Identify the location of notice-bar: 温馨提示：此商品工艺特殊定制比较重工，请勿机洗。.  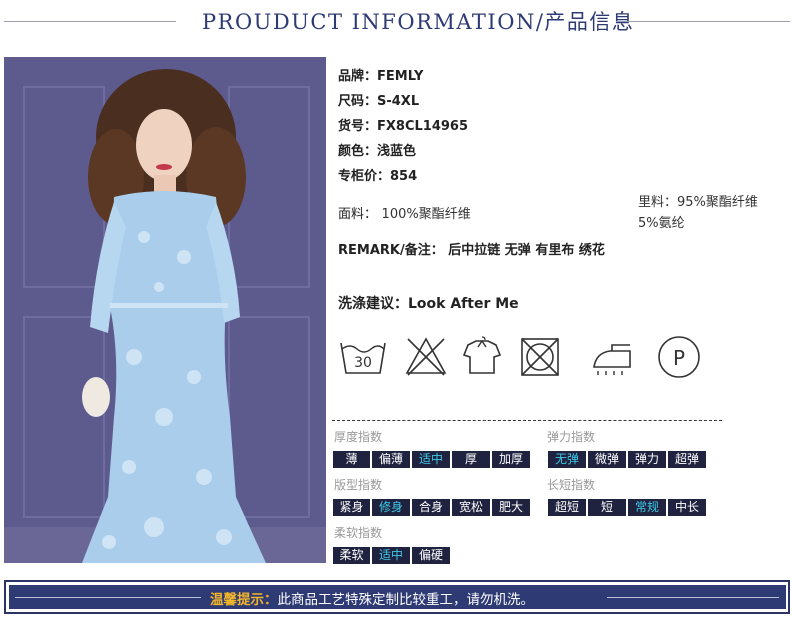
(397, 597).